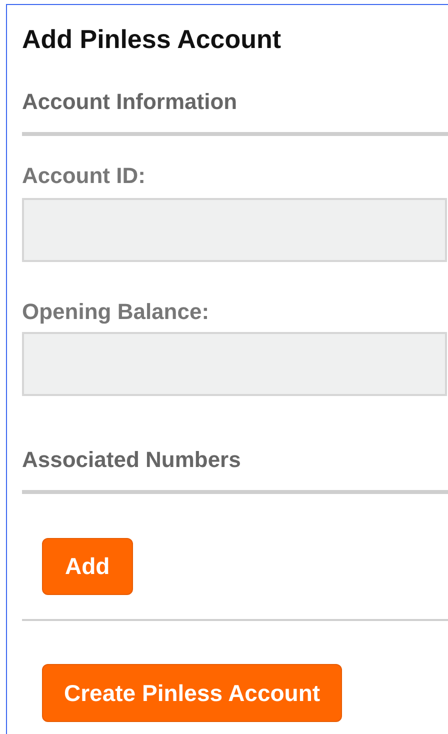 Image resolution: width=448 pixels, height=734 pixels. I want to click on field-label: Opening Balance:, so click(116, 312).